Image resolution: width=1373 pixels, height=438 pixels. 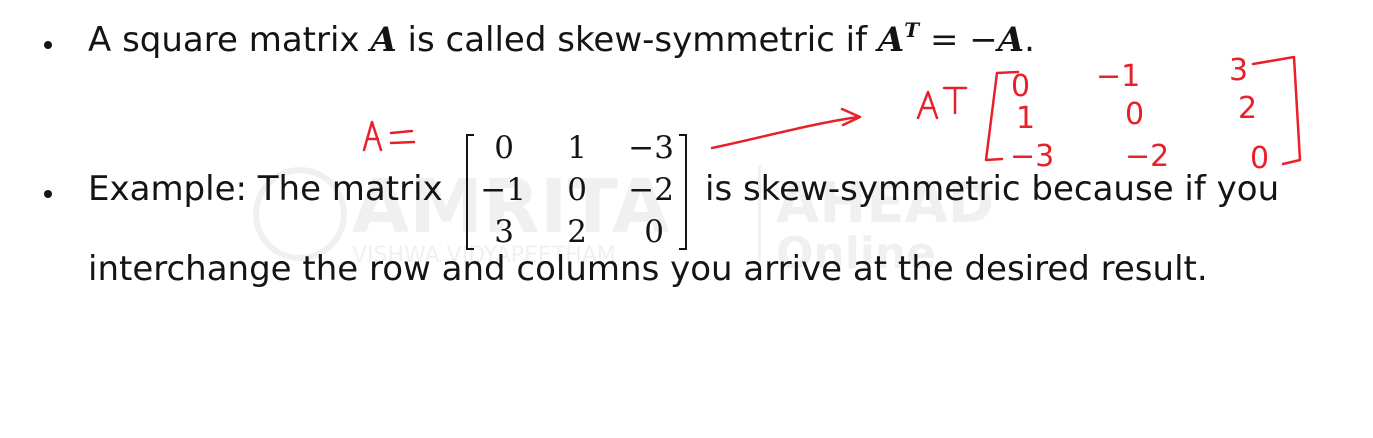 What do you see at coordinates (1247, 108) in the screenshot?
I see `transpose-cell: 2` at bounding box center [1247, 108].